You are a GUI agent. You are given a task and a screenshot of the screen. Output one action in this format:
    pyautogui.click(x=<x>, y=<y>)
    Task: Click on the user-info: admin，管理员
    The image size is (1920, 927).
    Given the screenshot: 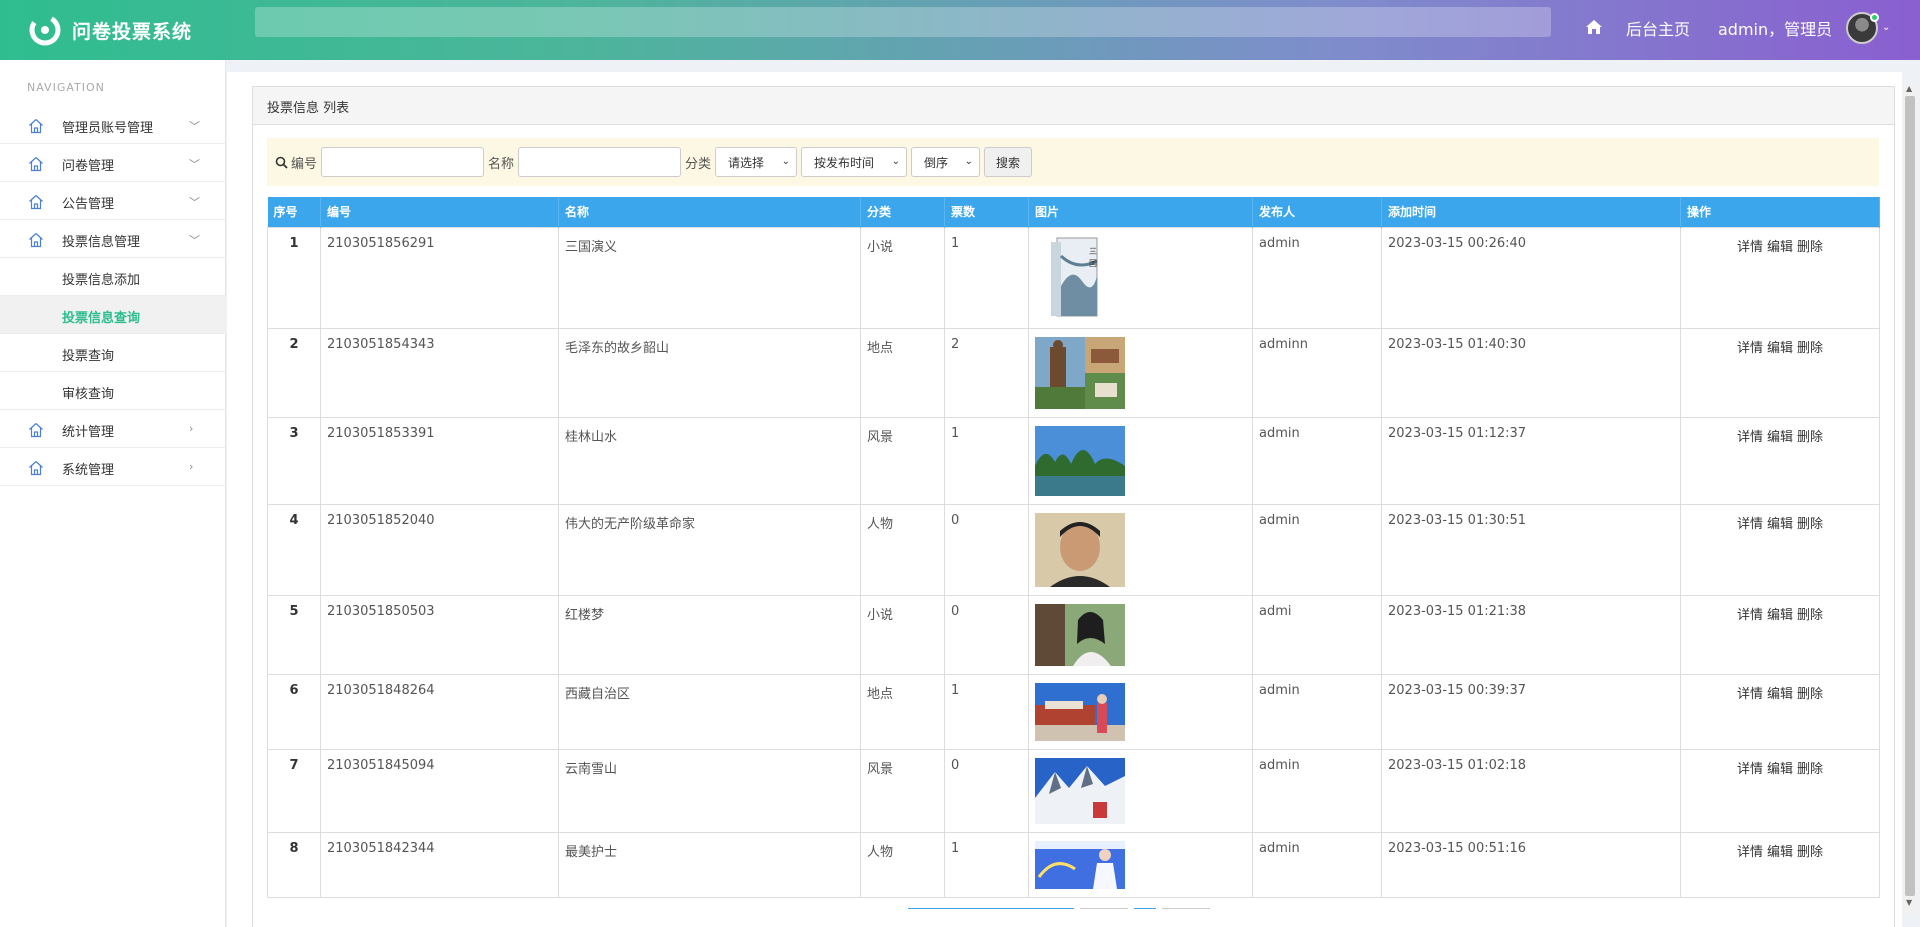 What is the action you would take?
    pyautogui.click(x=1775, y=28)
    